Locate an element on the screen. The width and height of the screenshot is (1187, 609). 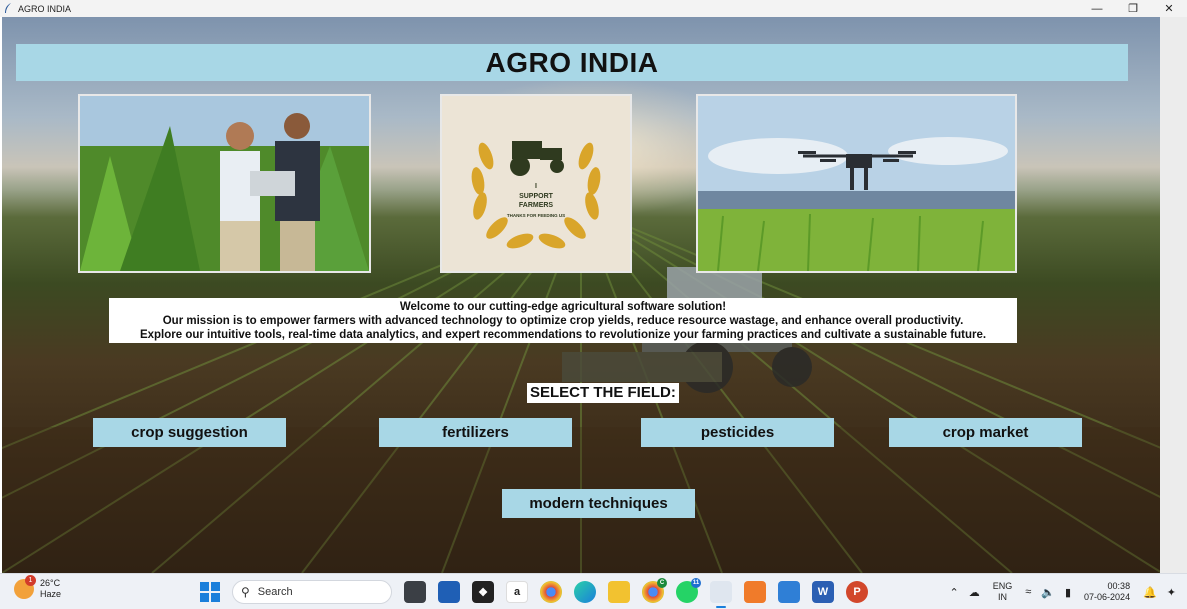
app-title: AGRO INDIA is located at coordinates (572, 62).